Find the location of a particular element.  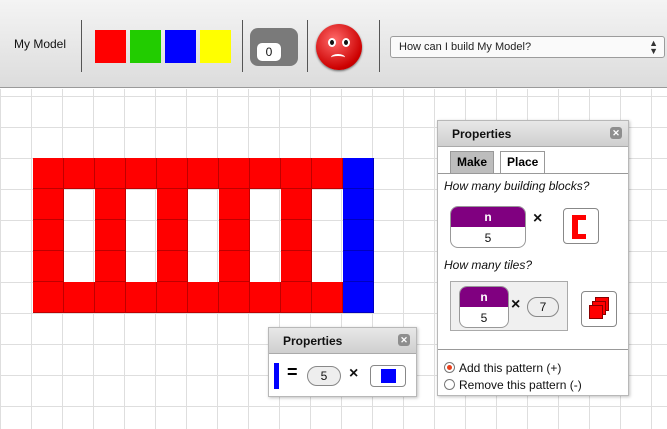

blue-bar-icon is located at coordinates (276, 376).